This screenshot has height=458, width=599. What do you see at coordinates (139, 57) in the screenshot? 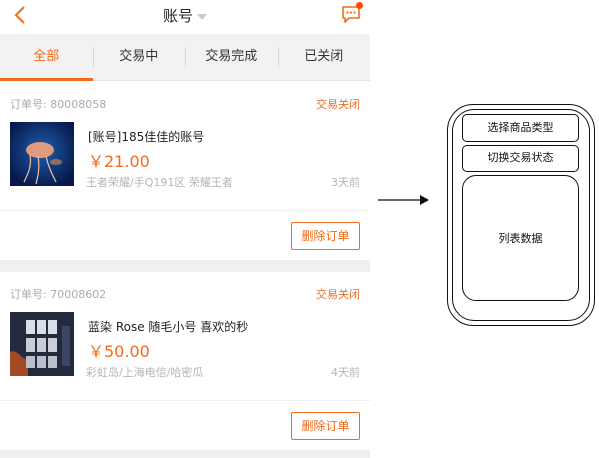
I see `tab-trading: 交易中` at bounding box center [139, 57].